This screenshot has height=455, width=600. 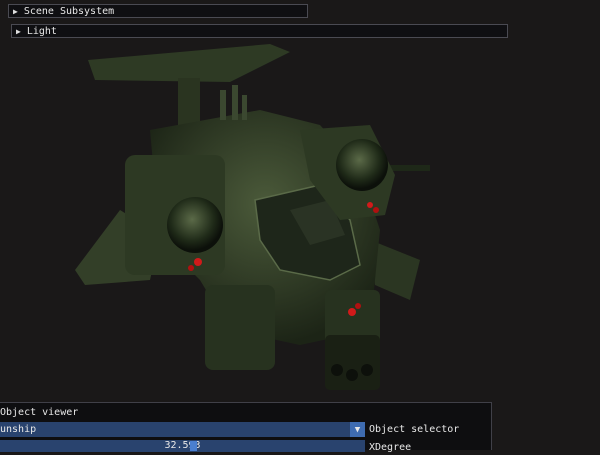 What do you see at coordinates (390, 447) in the screenshot?
I see `xdegree-label: XDegree` at bounding box center [390, 447].